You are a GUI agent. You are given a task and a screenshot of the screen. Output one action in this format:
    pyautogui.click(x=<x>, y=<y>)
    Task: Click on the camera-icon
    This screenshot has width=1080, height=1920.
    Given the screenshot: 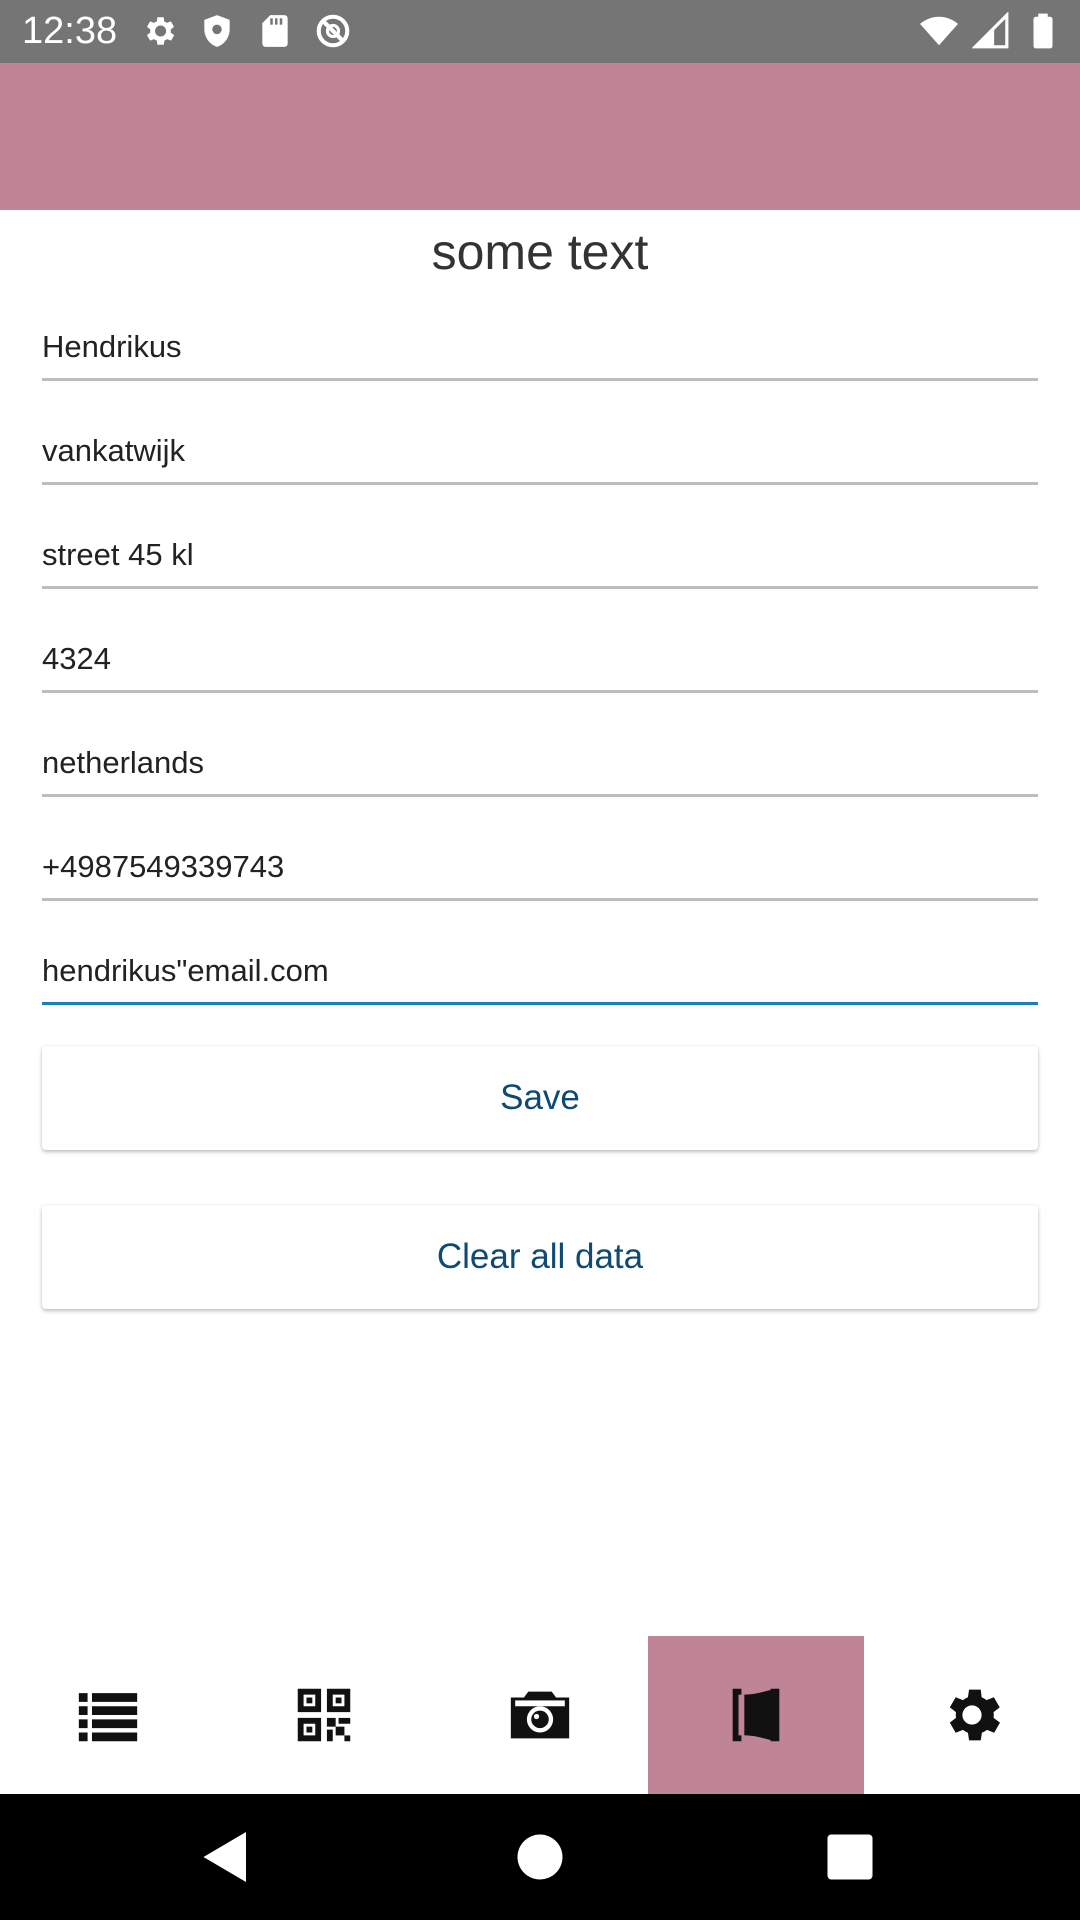 What is the action you would take?
    pyautogui.click(x=540, y=1715)
    